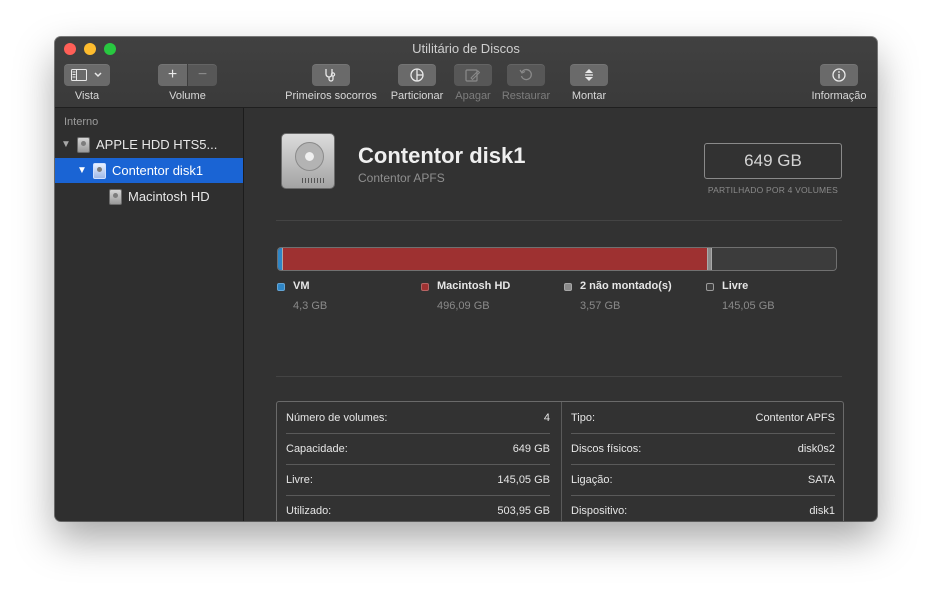 This screenshot has width=932, height=595. I want to click on sidebar-section-internal: Interno, so click(81, 122).